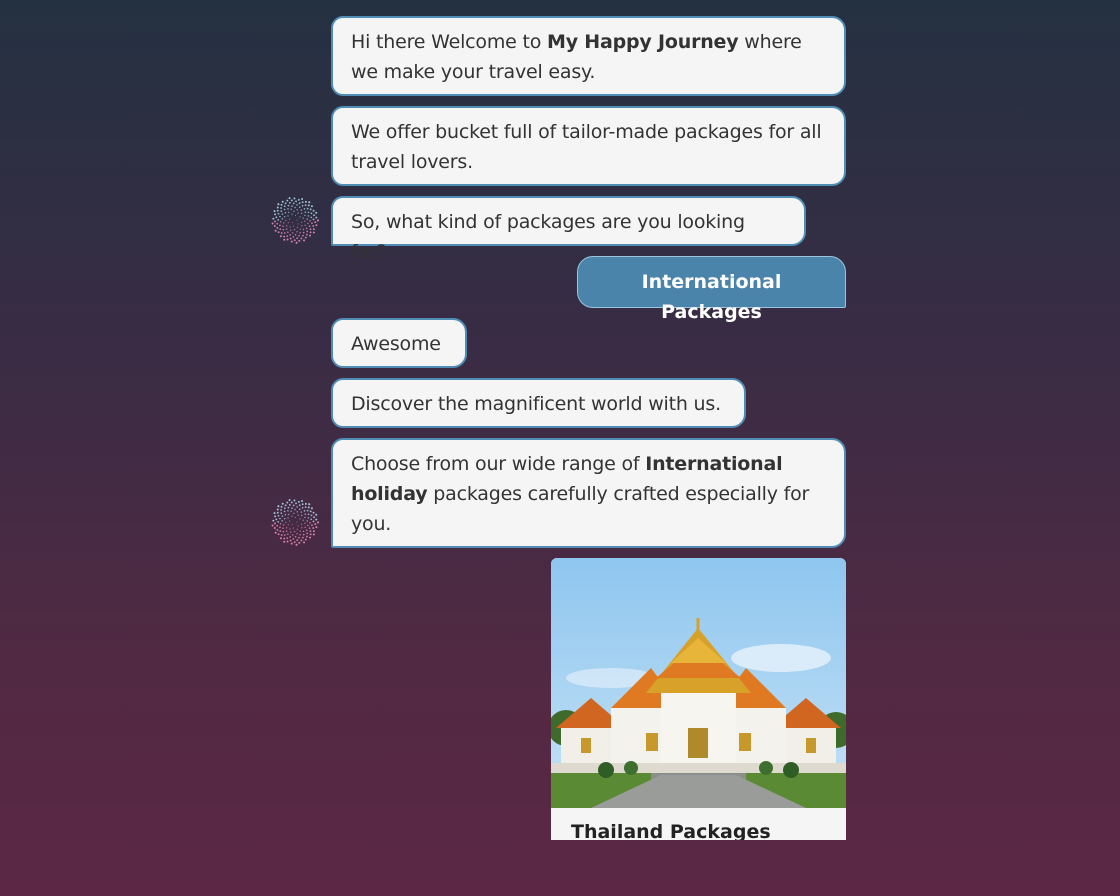 The height and width of the screenshot is (896, 1120). Describe the element at coordinates (498, 464) in the screenshot. I see `message-text: Choose from our wide range of` at that location.